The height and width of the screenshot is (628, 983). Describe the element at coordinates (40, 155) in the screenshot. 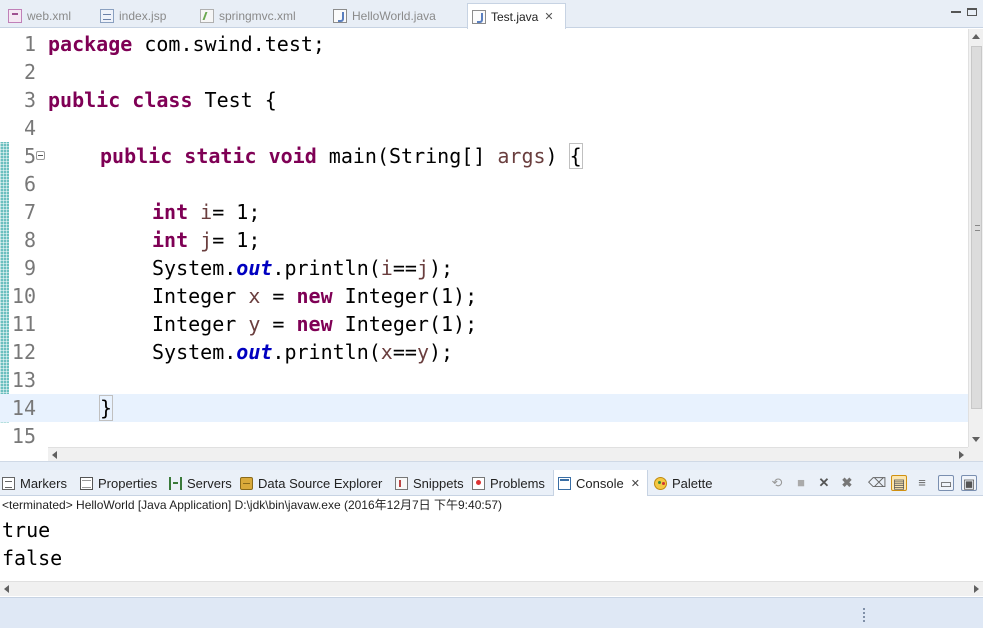

I see `fold-collapse-icon` at that location.